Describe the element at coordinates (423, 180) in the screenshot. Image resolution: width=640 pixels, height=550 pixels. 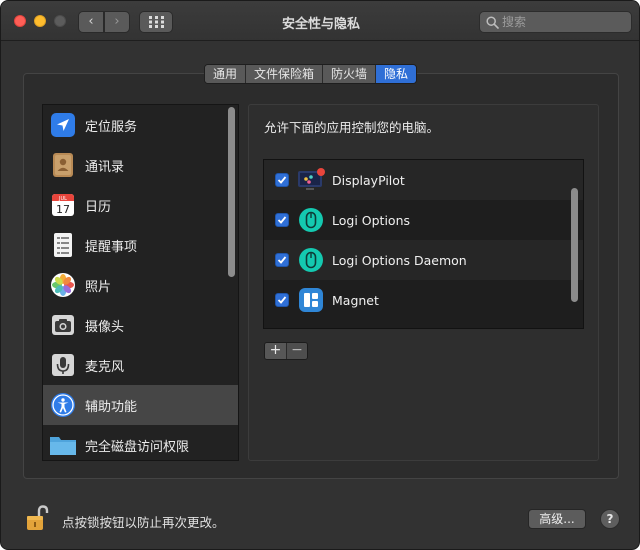
I see `app-row-displaypilot: DisplayPilot` at that location.